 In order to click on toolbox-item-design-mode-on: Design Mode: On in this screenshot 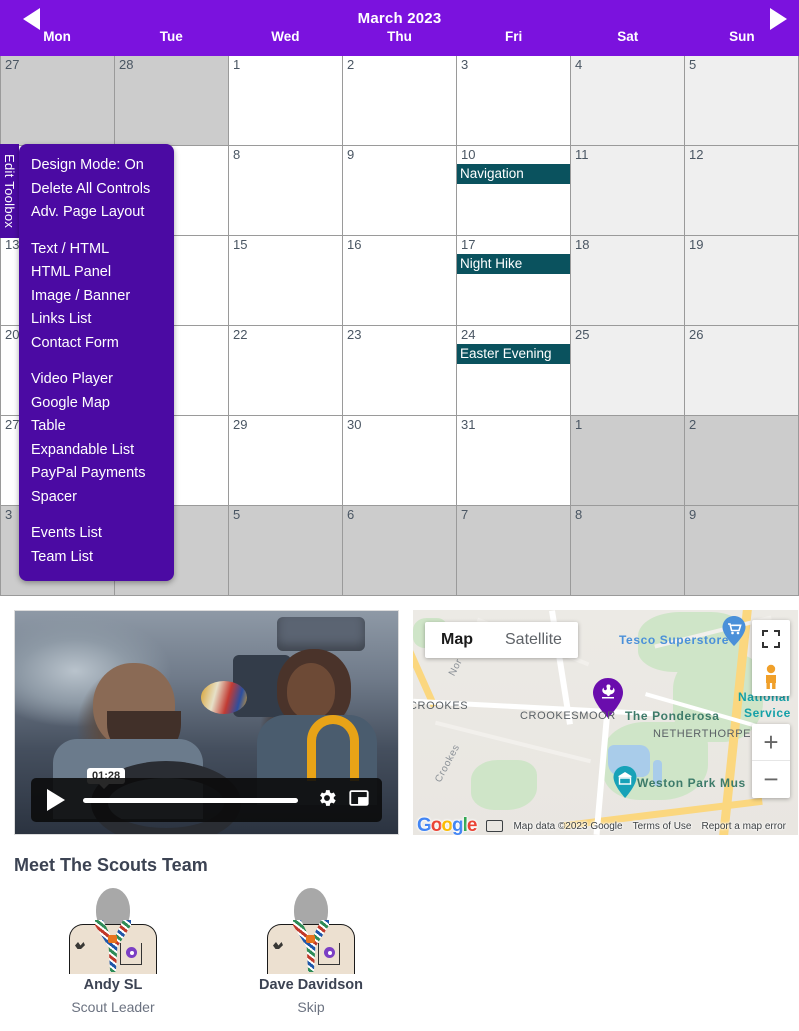, I will do `click(96, 166)`.